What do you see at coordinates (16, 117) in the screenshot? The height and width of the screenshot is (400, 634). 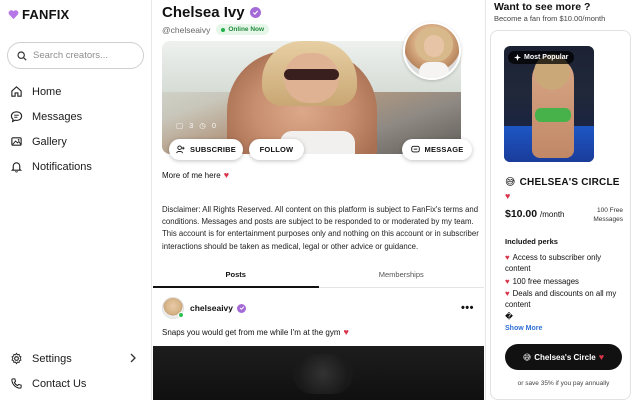 I see `chat-icon` at bounding box center [16, 117].